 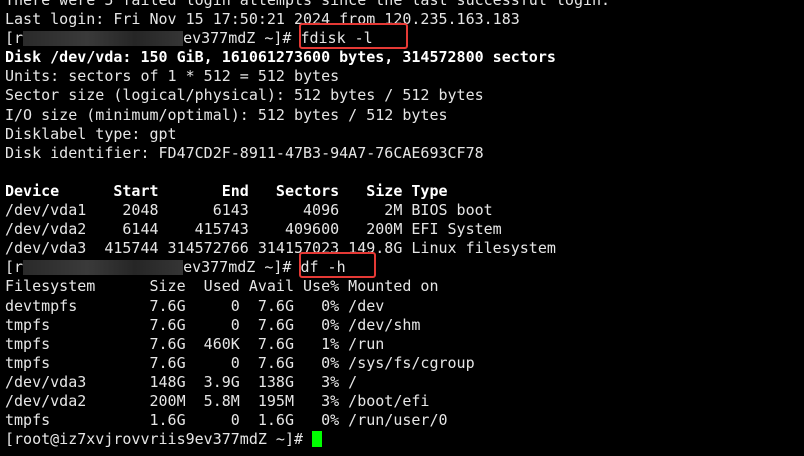 I want to click on prompt-line-2: [r ev377mdZ ~]# df -h, so click(x=404, y=267).